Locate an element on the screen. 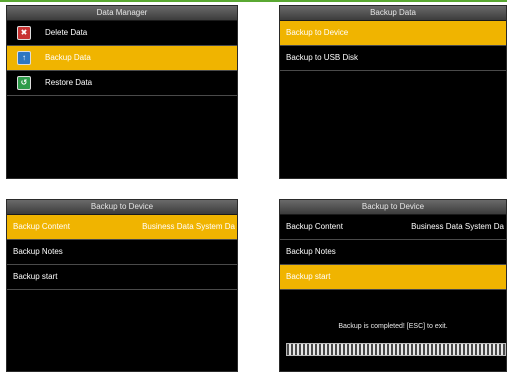  menu-item-label: Backup to Device is located at coordinates (317, 32).